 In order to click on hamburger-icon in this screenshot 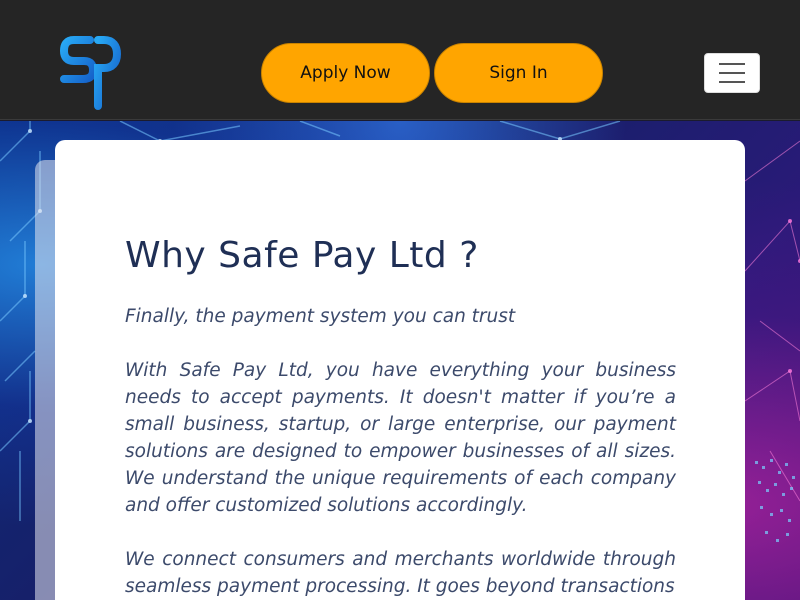, I will do `click(732, 73)`.